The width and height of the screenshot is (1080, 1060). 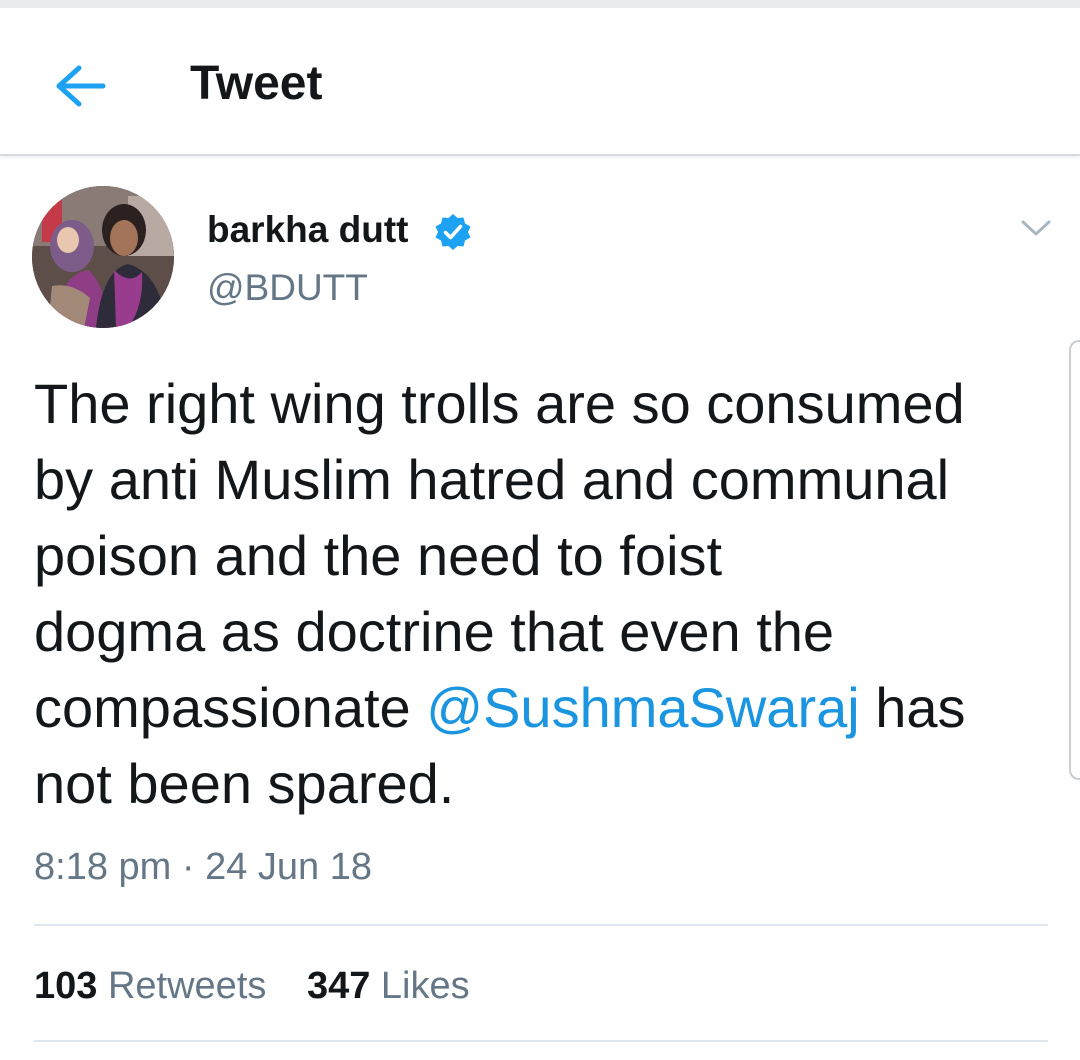 What do you see at coordinates (492, 479) in the screenshot?
I see `tweet-text-line: by anti Muslim hatred and communal` at bounding box center [492, 479].